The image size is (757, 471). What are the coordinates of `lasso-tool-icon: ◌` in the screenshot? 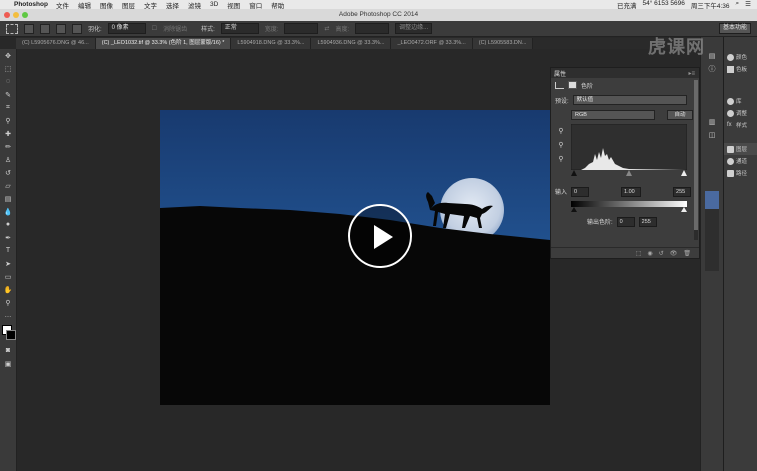 It's located at (8, 81).